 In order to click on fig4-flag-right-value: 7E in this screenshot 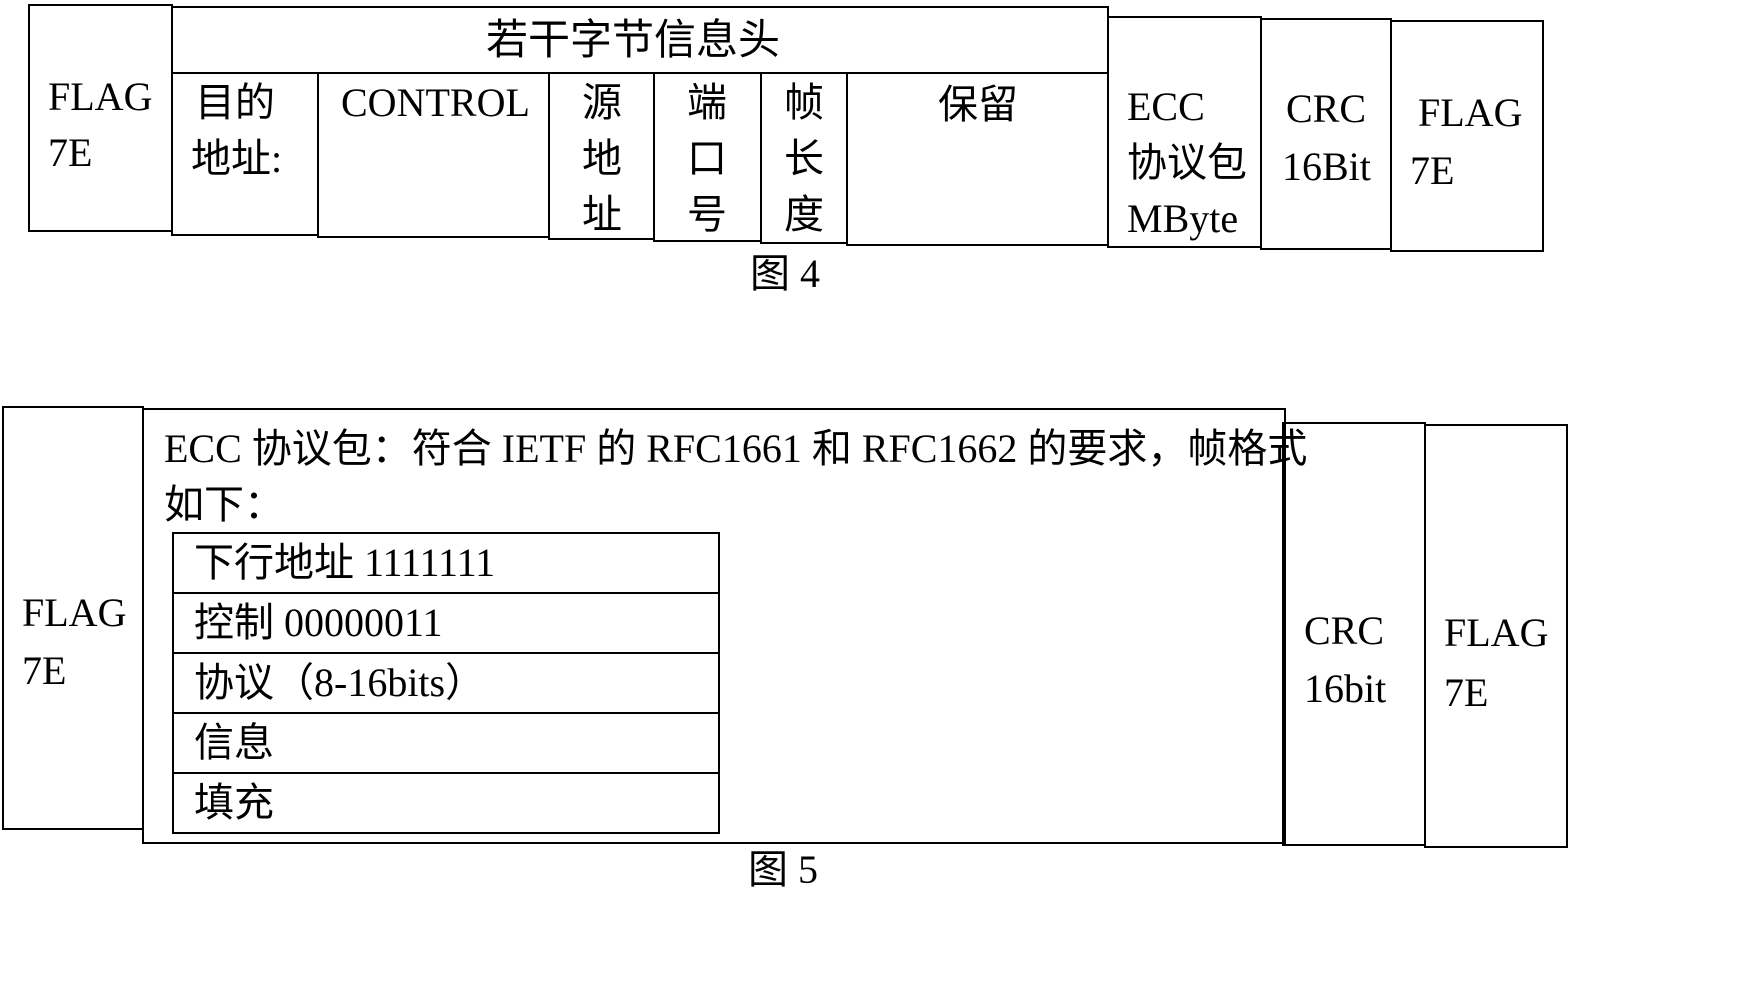, I will do `click(1432, 170)`.